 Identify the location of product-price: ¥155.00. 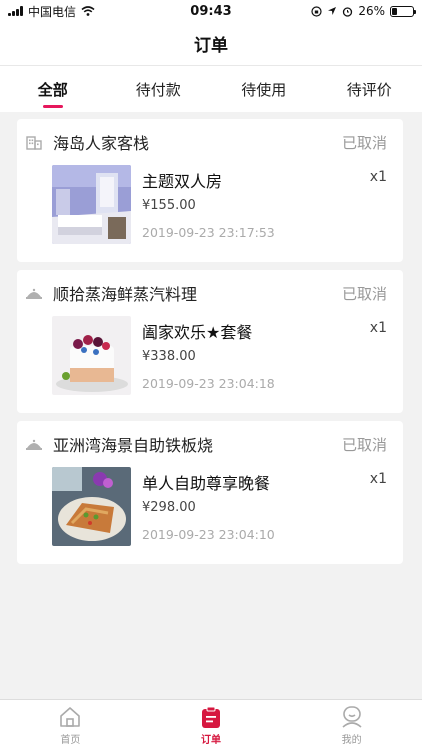
(169, 205).